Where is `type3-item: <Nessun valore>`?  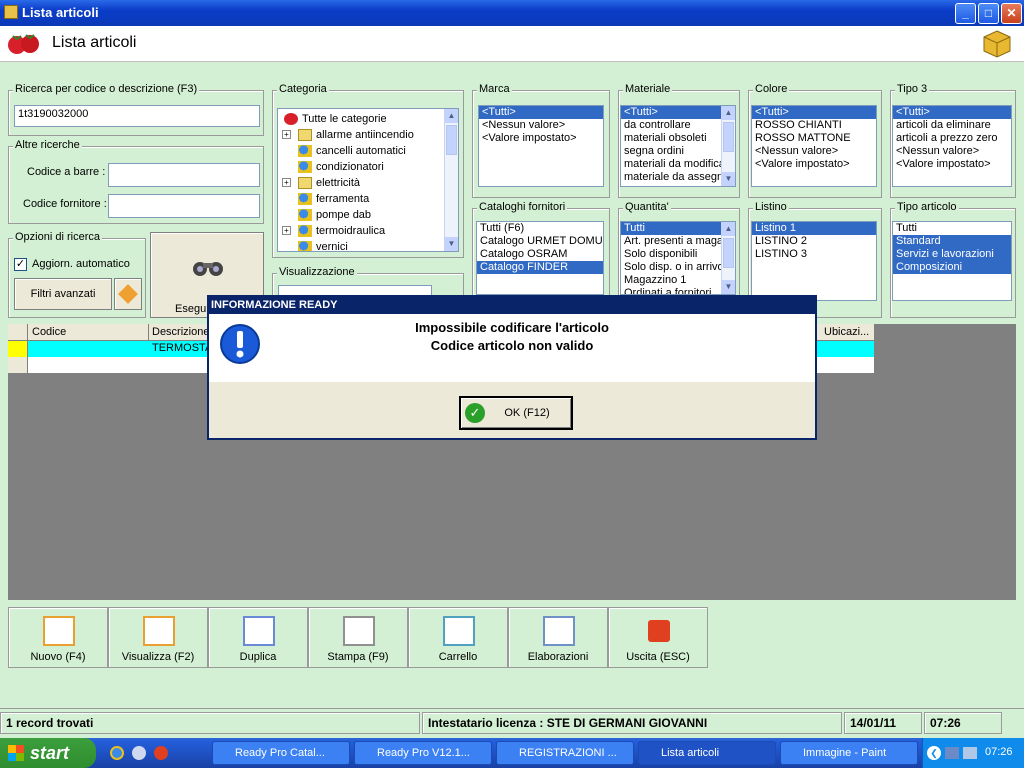
type3-item: <Nessun valore> is located at coordinates (952, 151).